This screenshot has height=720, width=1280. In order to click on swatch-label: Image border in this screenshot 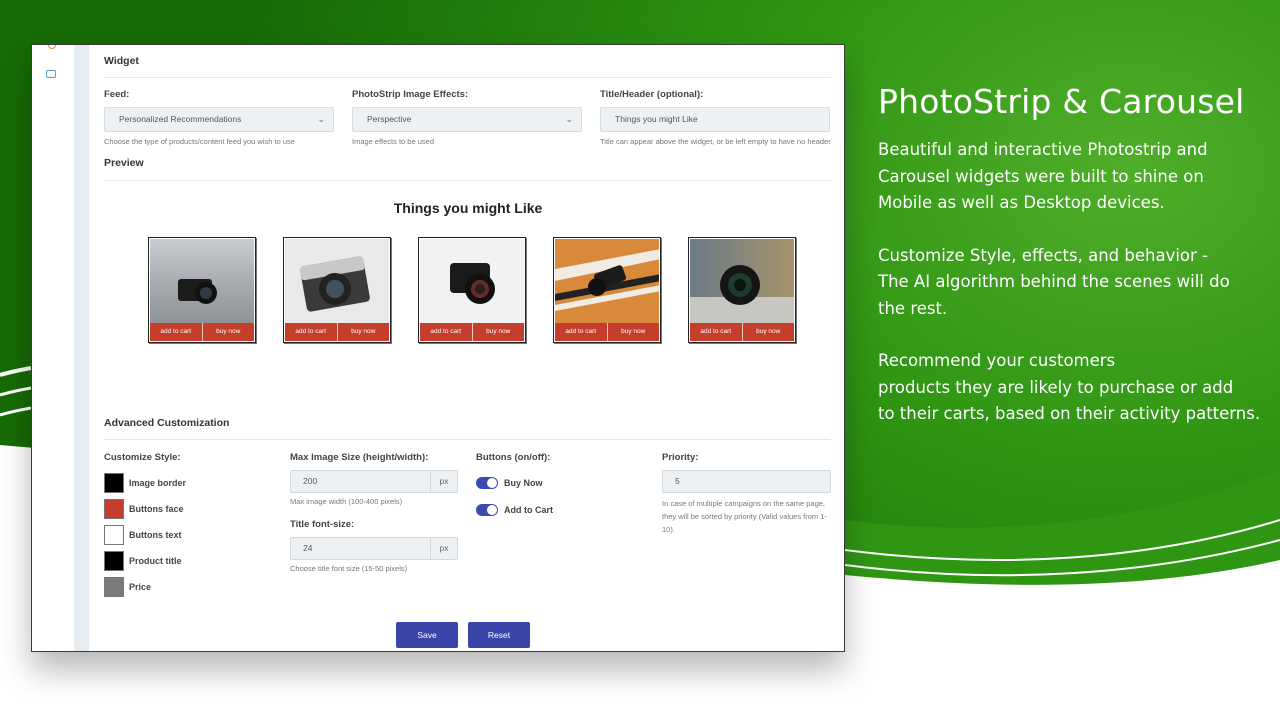, I will do `click(158, 483)`.